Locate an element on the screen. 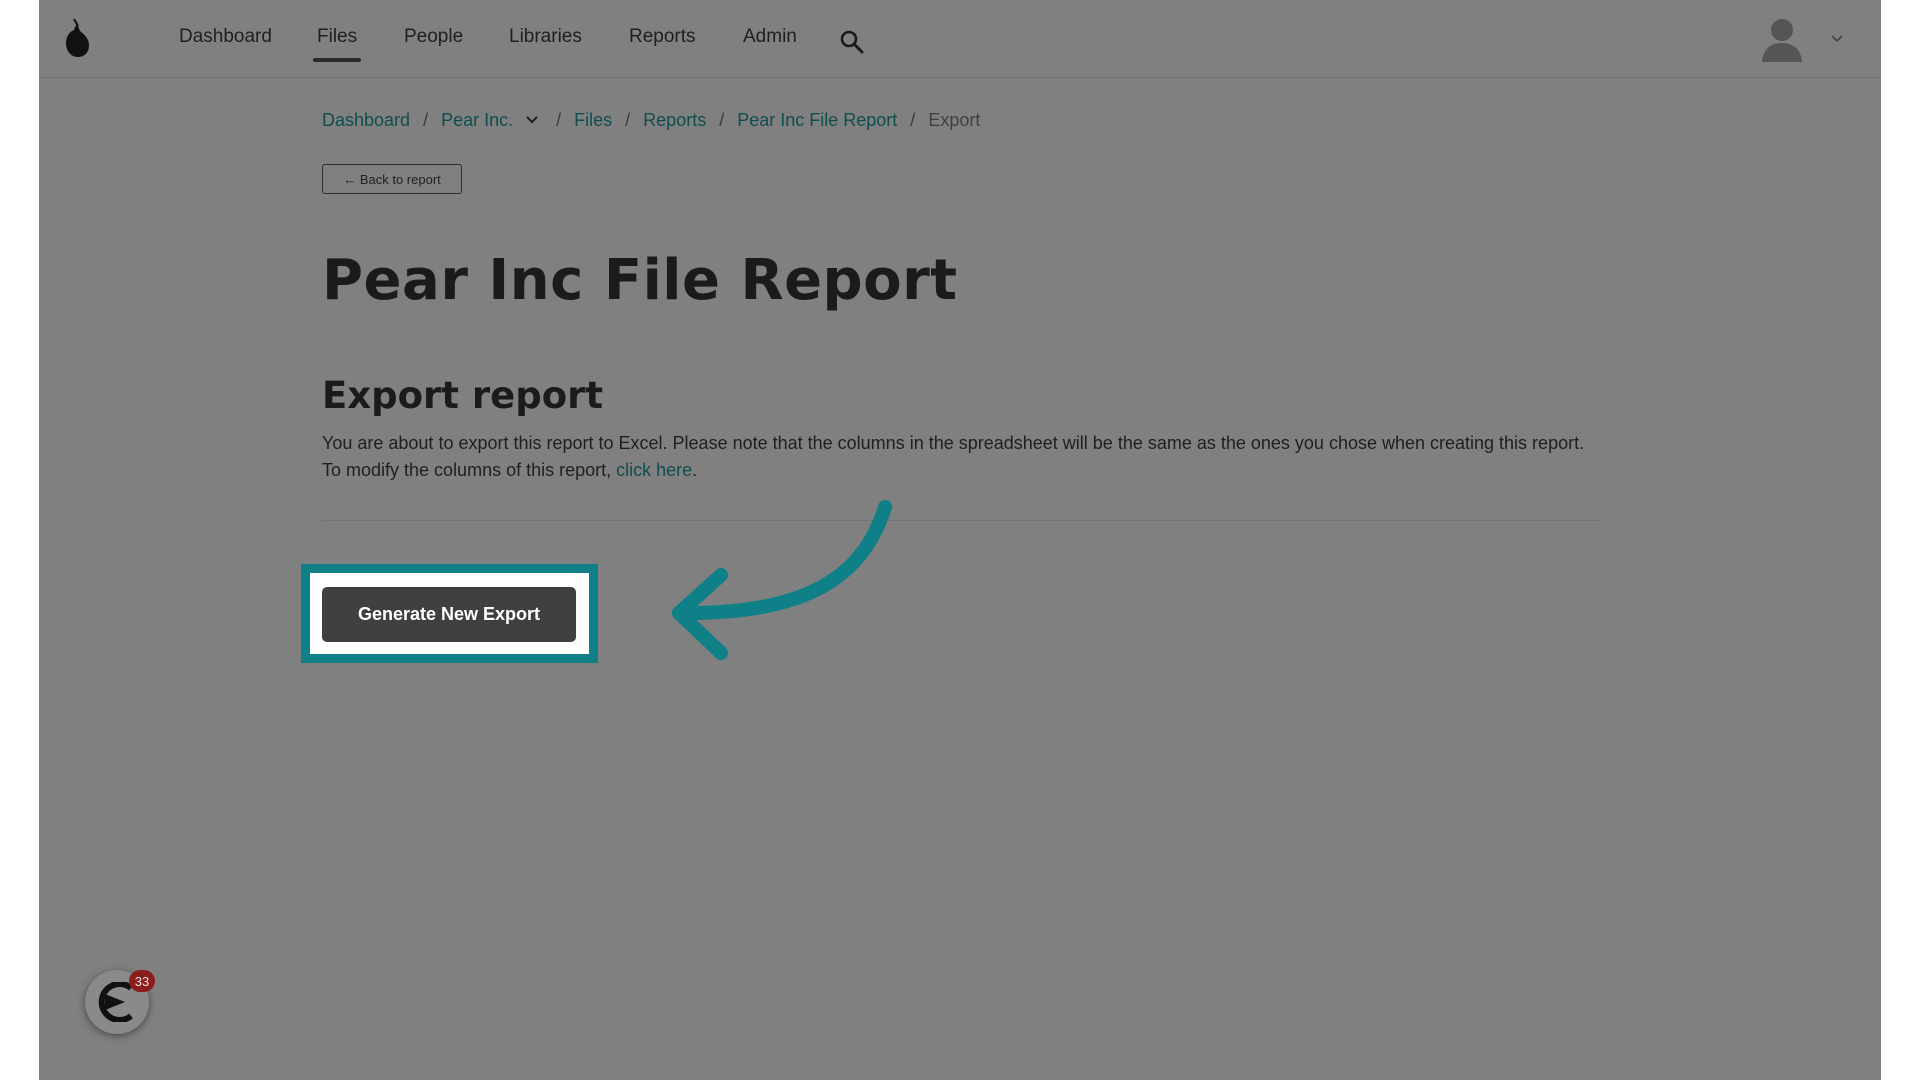 The image size is (1920, 1080). avatar-icon is located at coordinates (1782, 39).